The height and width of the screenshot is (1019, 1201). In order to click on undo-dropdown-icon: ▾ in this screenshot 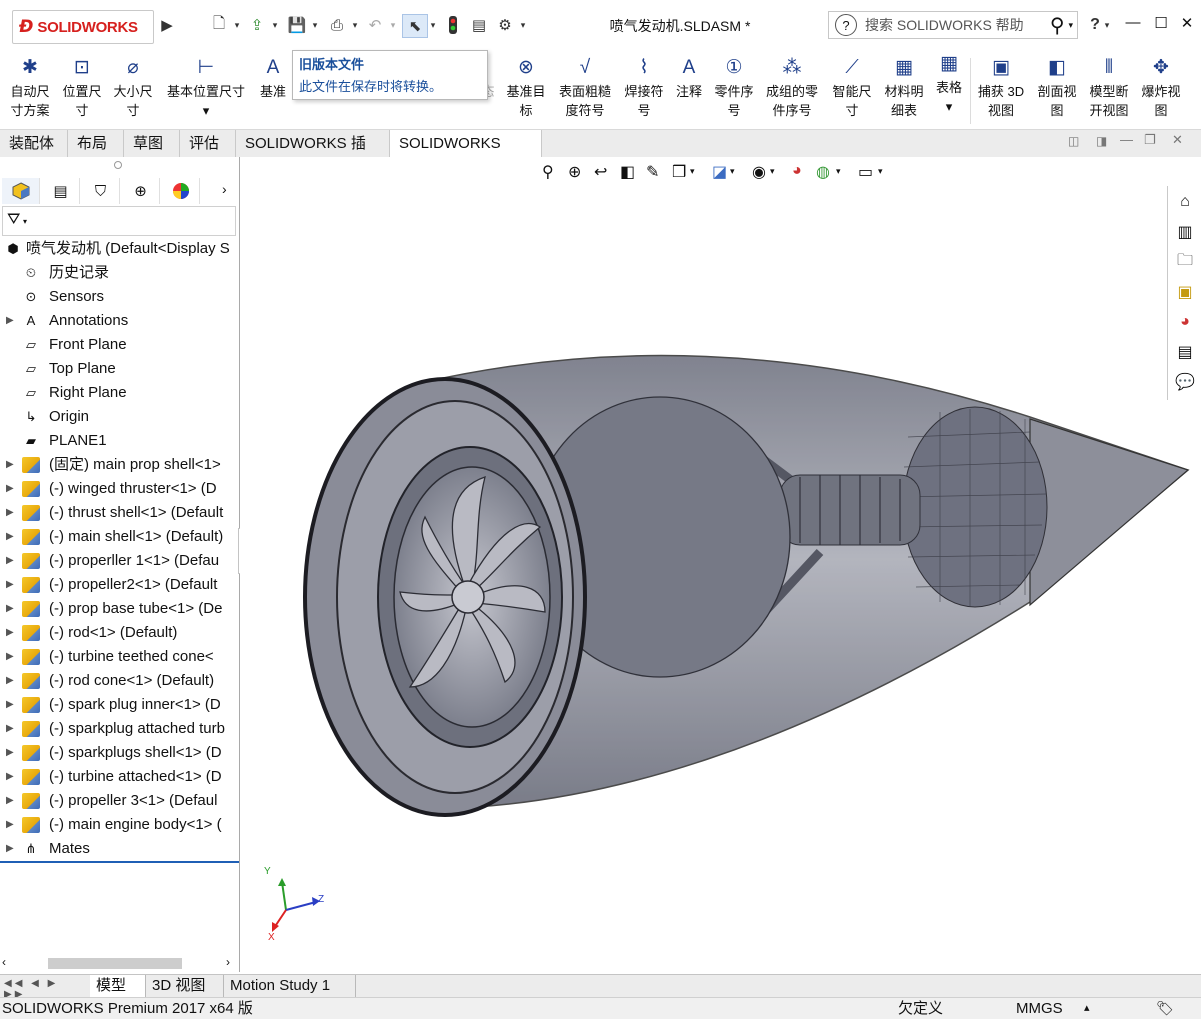, I will do `click(393, 25)`.